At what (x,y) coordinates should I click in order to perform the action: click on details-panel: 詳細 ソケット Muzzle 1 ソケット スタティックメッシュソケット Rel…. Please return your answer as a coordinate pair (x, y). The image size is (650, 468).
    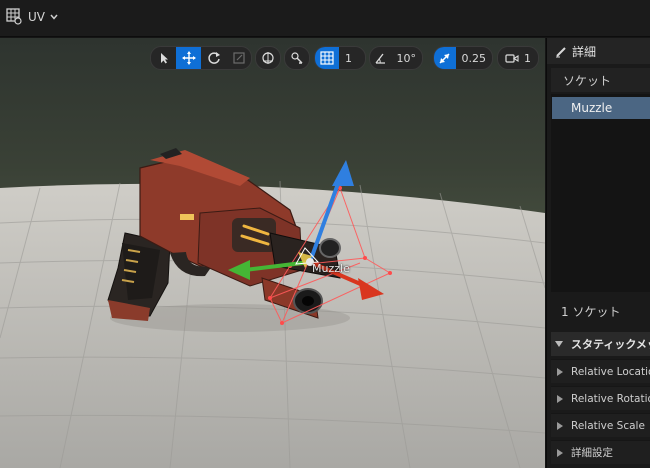
    Looking at the image, I should click on (598, 253).